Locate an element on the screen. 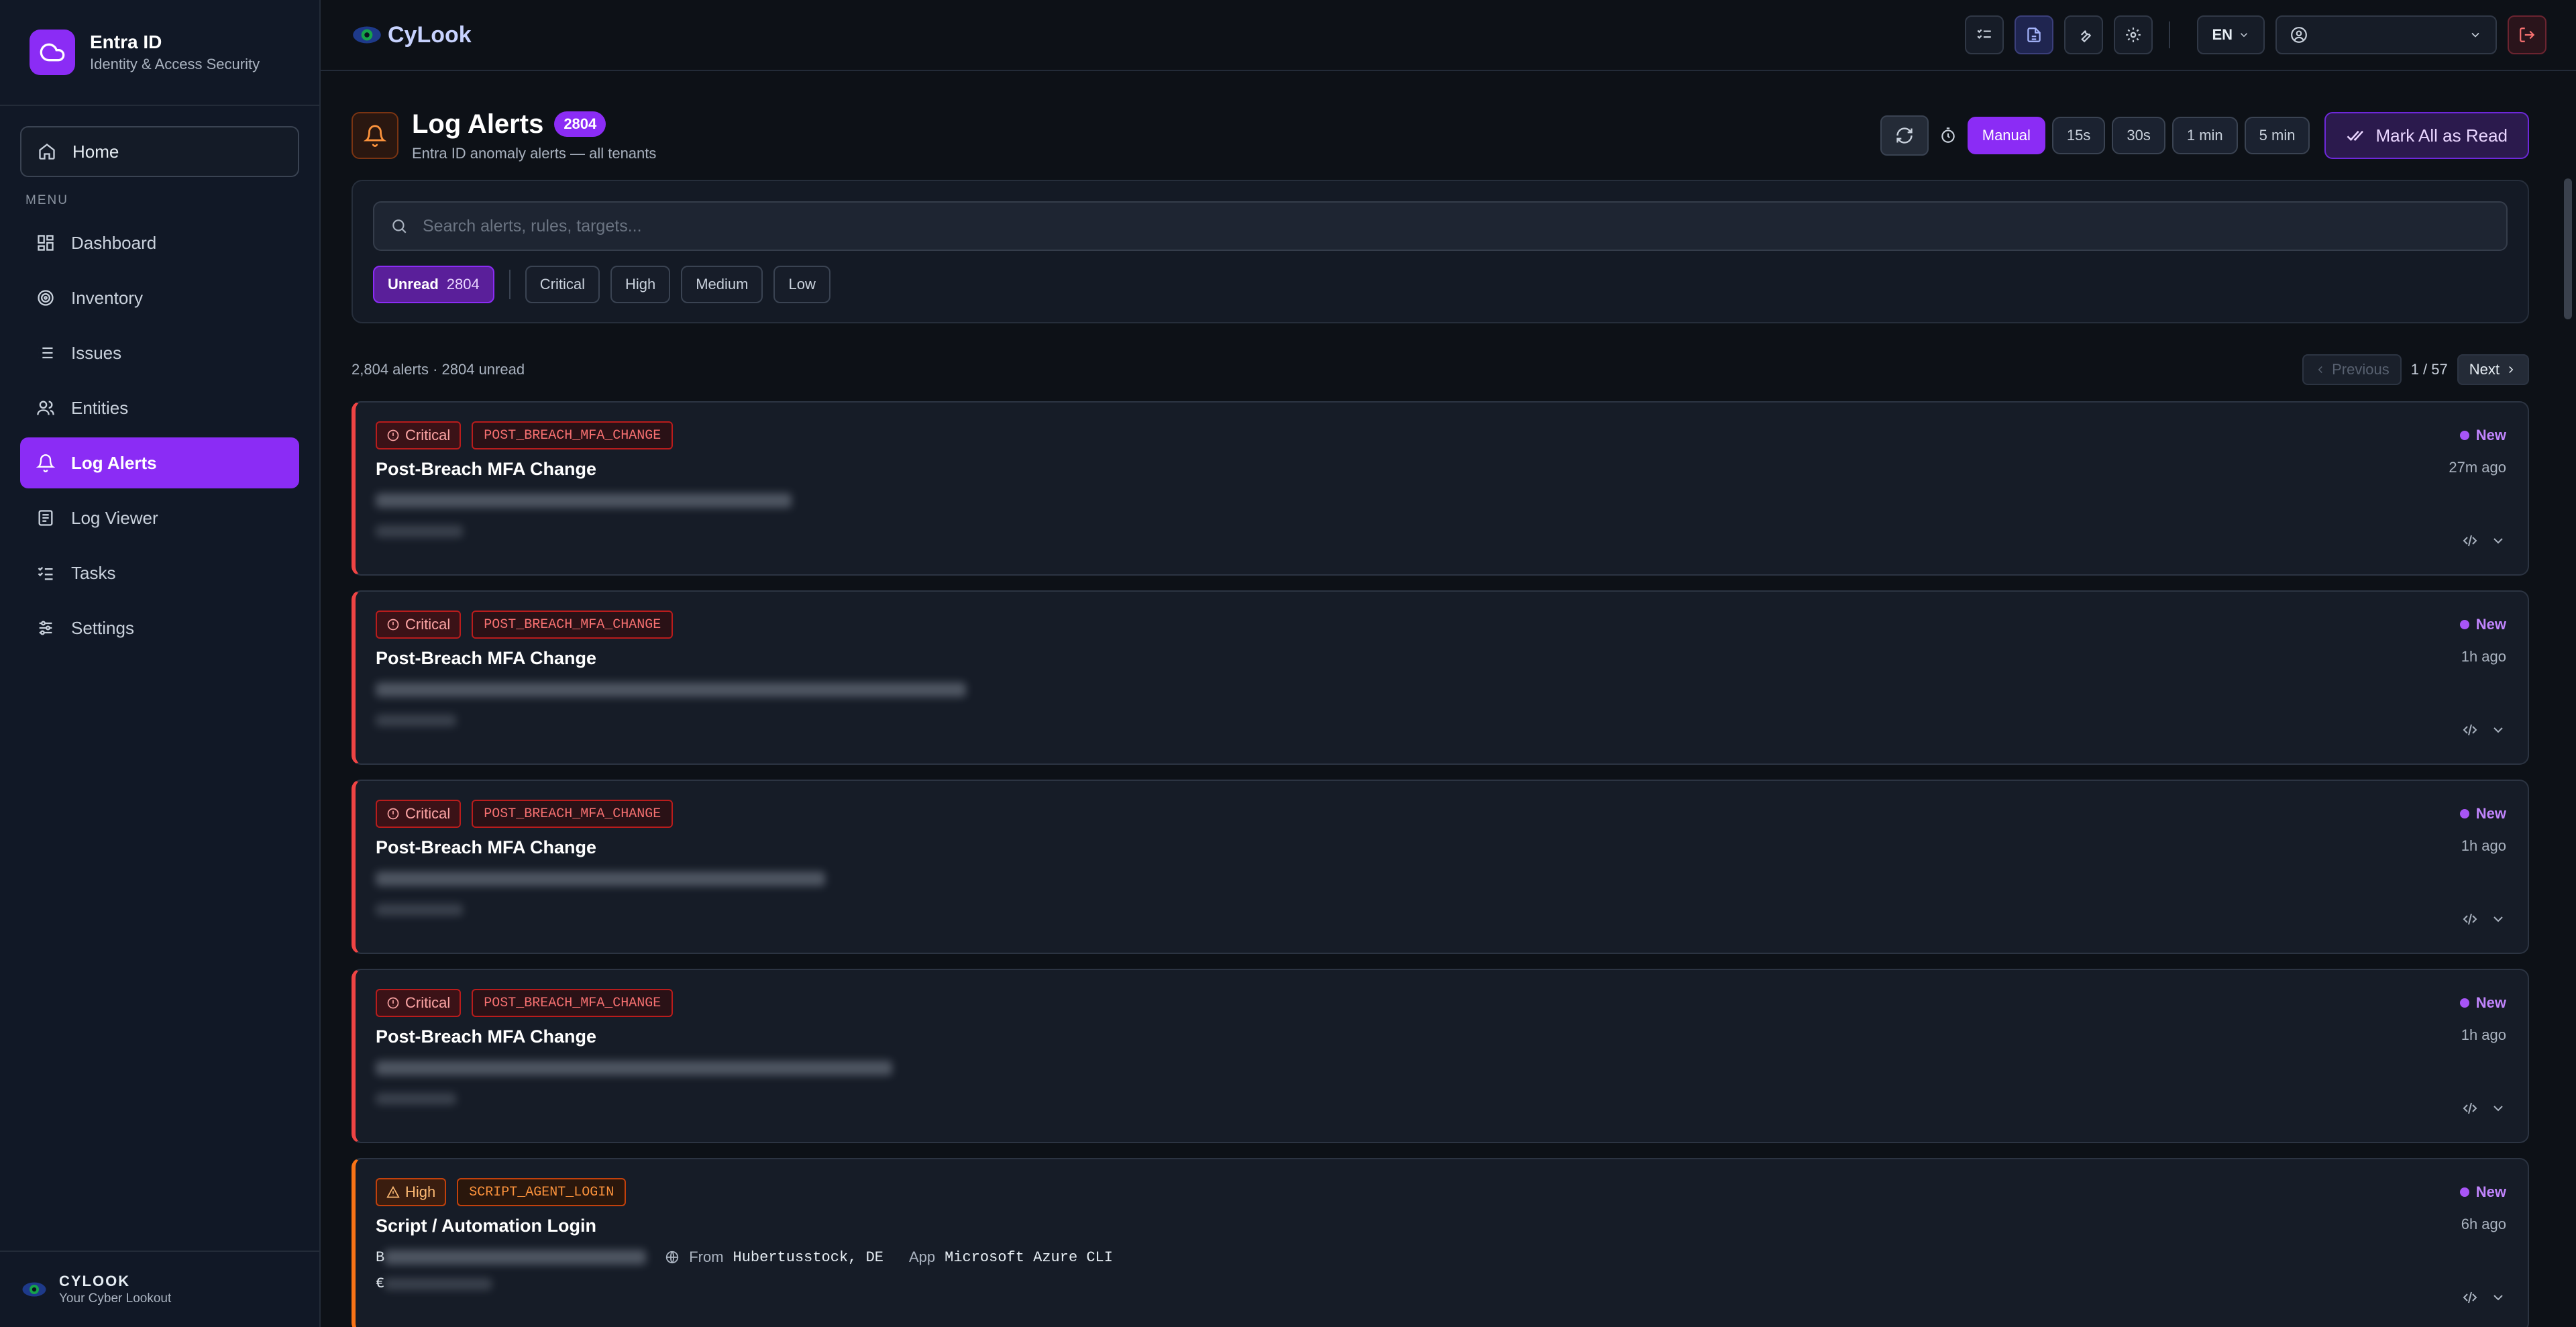 The height and width of the screenshot is (1327, 2576). page-title: Log Alerts is located at coordinates (478, 124).